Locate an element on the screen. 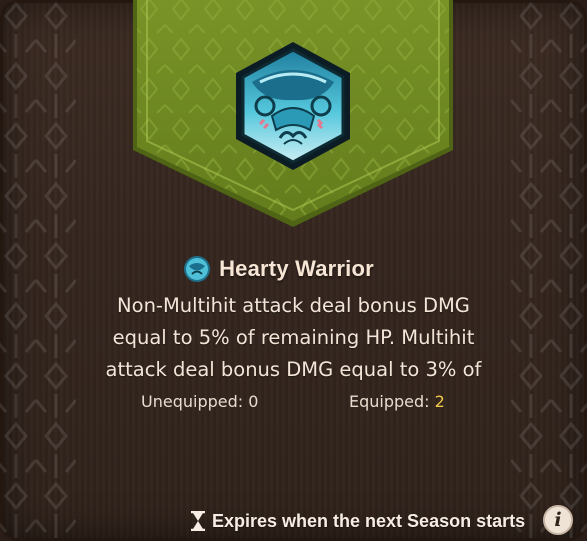 Image resolution: width=587 pixels, height=541 pixels. item-title-row: Hearty Warrior is located at coordinates (293, 269).